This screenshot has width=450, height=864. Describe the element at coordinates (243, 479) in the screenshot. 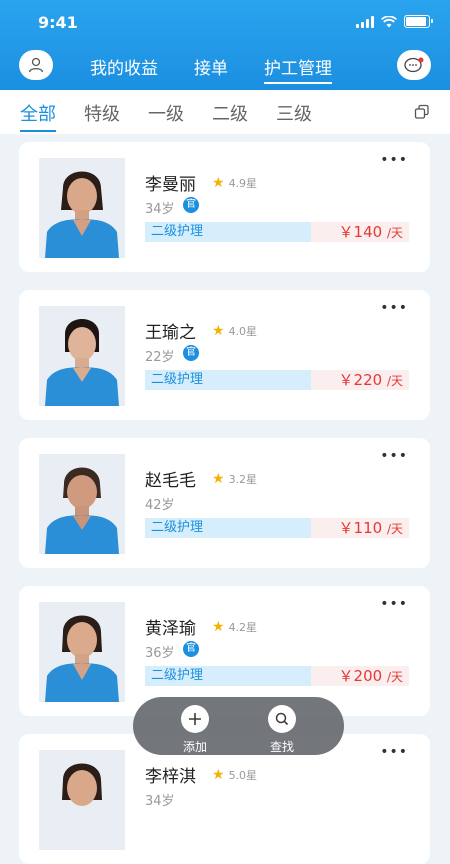

I see `rating-value: 3.2星` at that location.